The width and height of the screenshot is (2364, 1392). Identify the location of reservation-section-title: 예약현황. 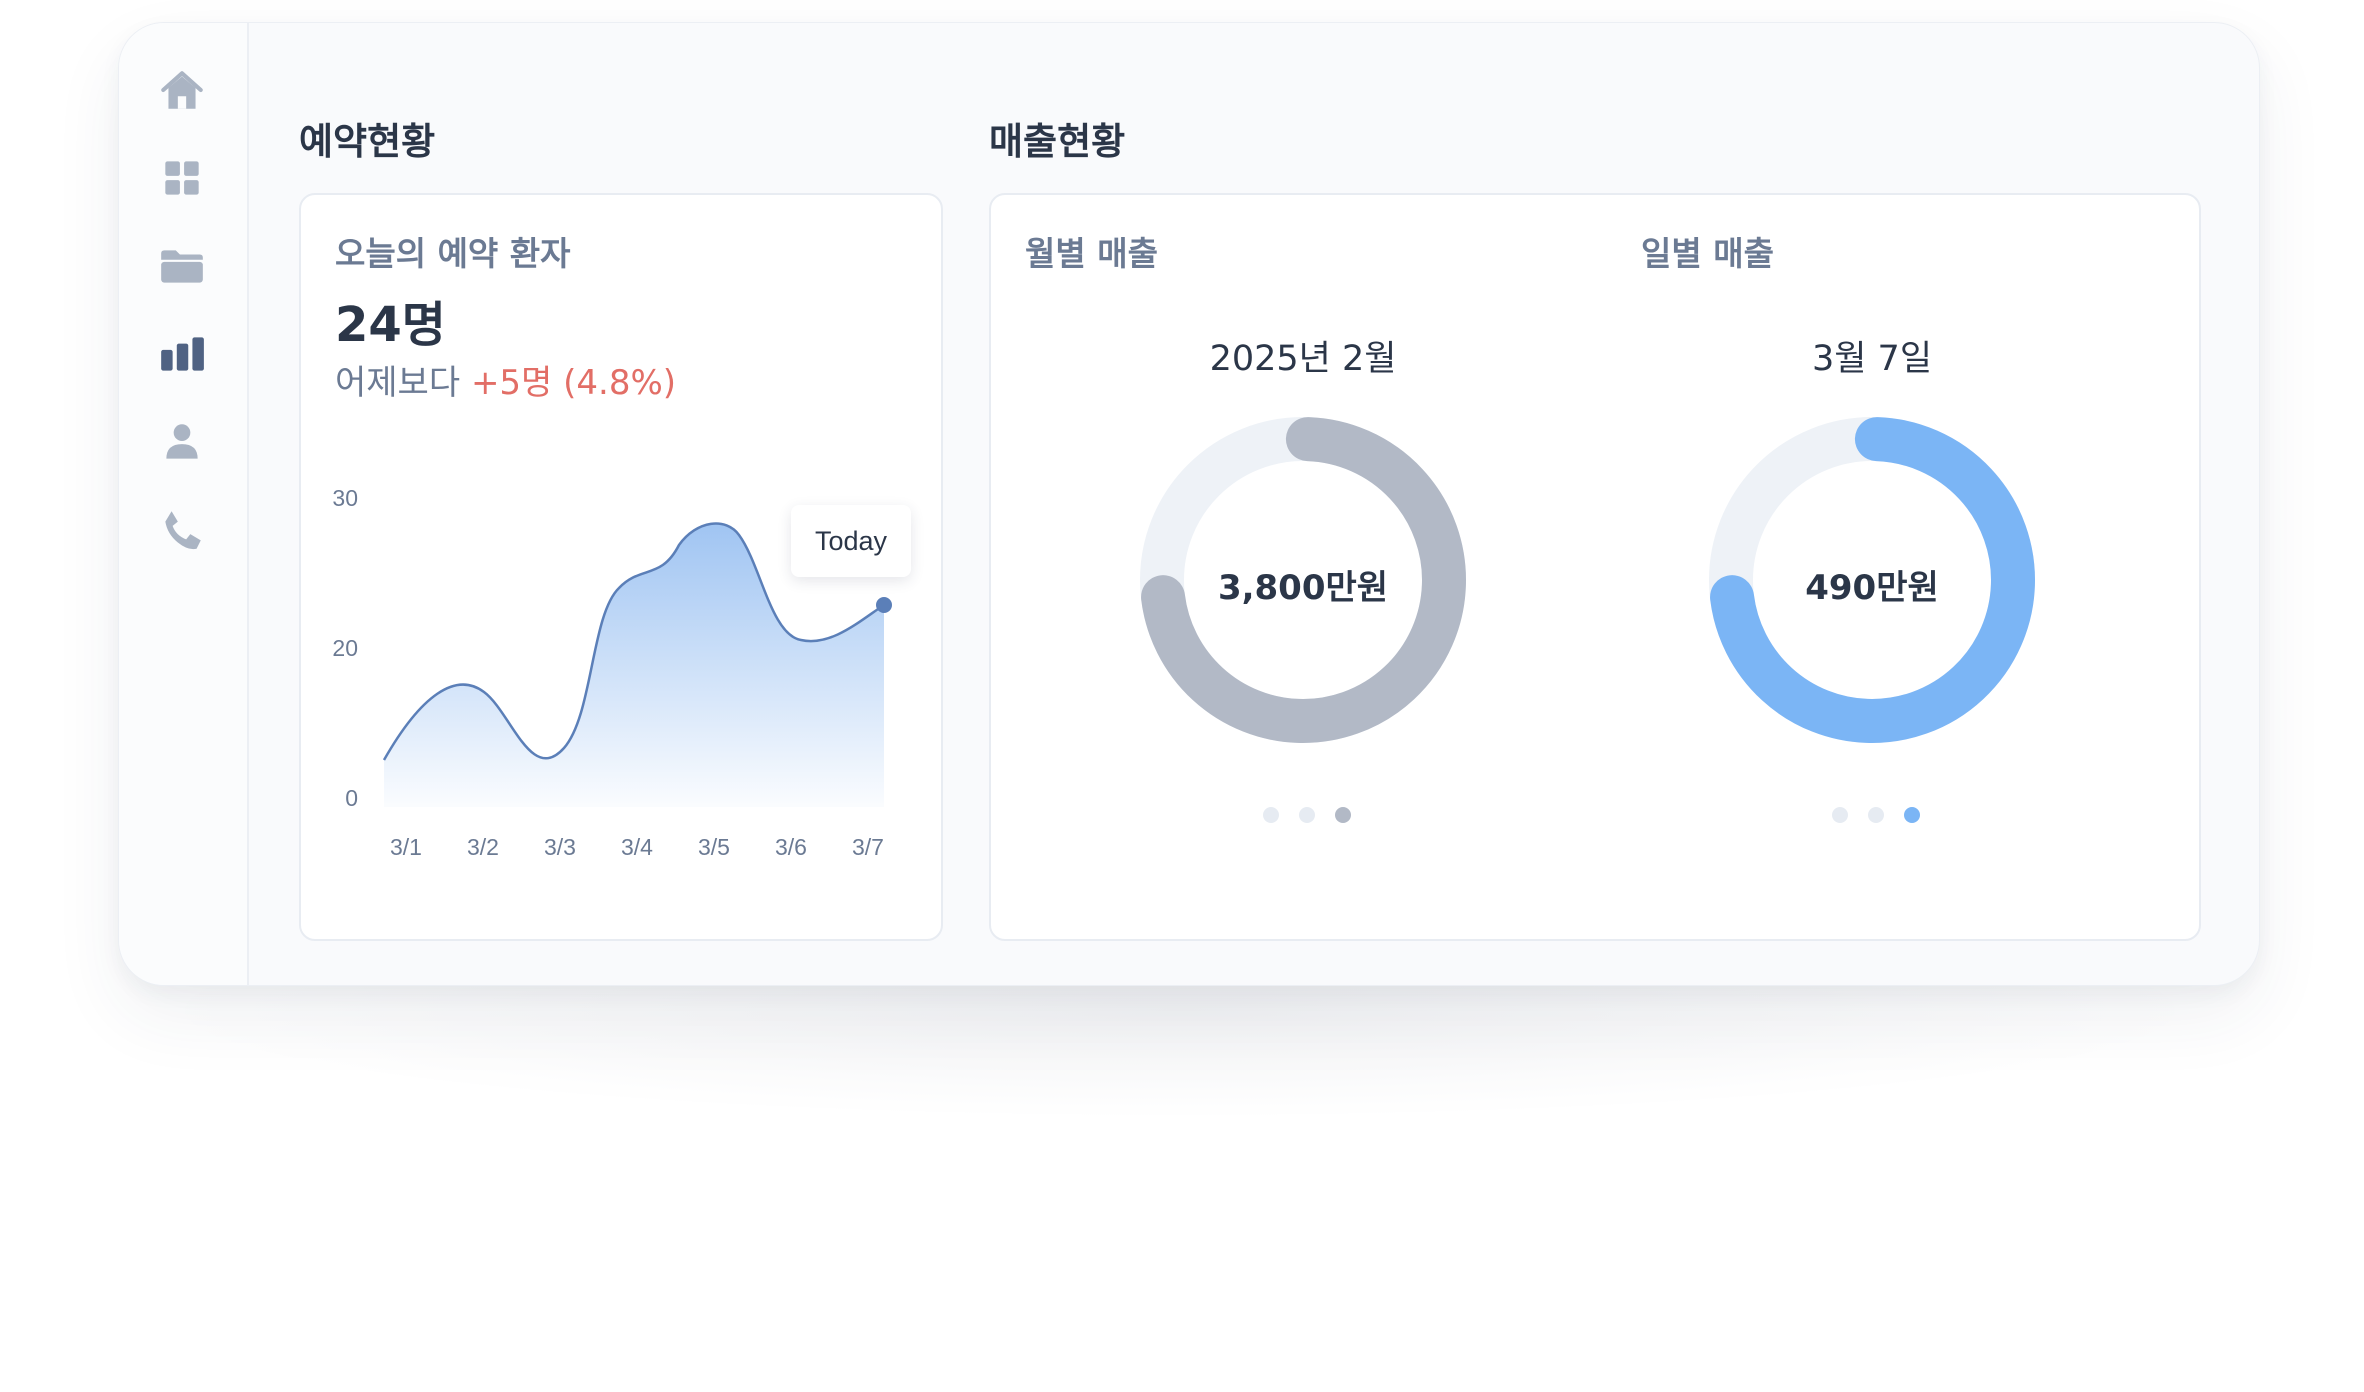
(367, 141).